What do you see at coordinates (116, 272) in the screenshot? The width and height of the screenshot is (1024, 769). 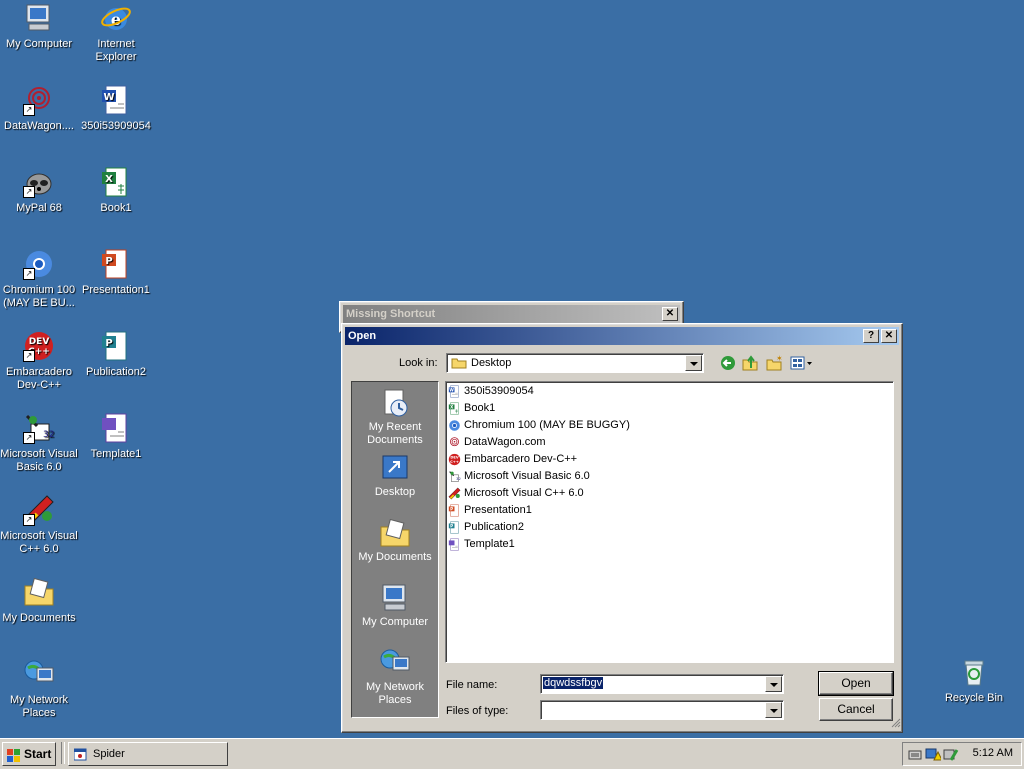 I see `desktop-icon-powerpoint: P Presentation1` at bounding box center [116, 272].